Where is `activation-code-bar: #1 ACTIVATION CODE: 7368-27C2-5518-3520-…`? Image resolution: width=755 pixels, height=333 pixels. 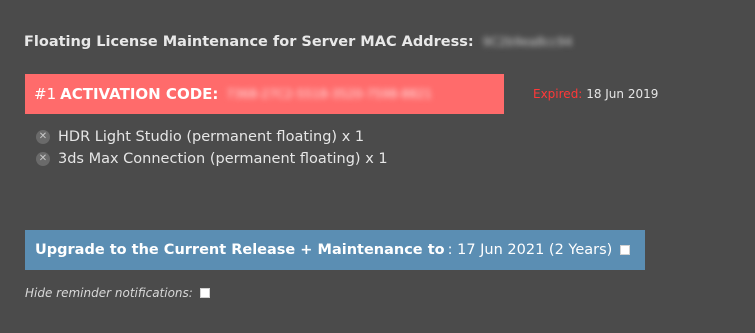
activation-code-bar: #1 ACTIVATION CODE: 7368-27C2-5518-3520-… is located at coordinates (264, 94).